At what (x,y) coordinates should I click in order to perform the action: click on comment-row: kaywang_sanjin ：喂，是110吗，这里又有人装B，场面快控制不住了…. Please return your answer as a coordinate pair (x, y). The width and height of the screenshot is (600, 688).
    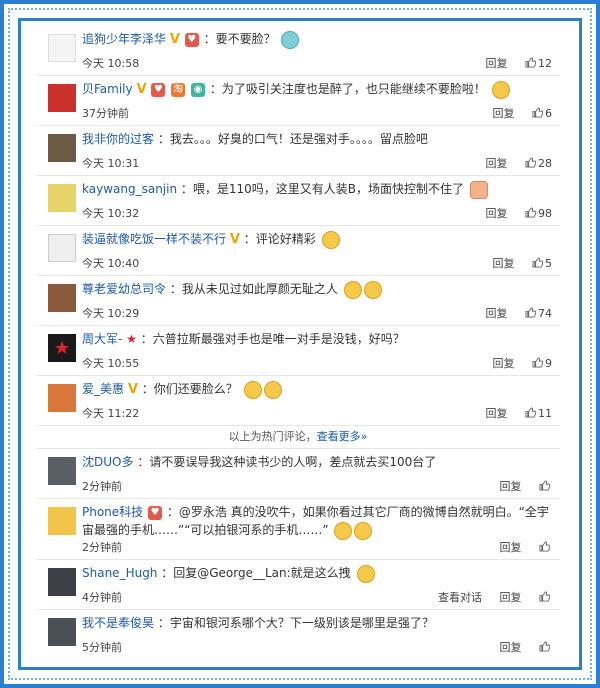
    Looking at the image, I should click on (298, 201).